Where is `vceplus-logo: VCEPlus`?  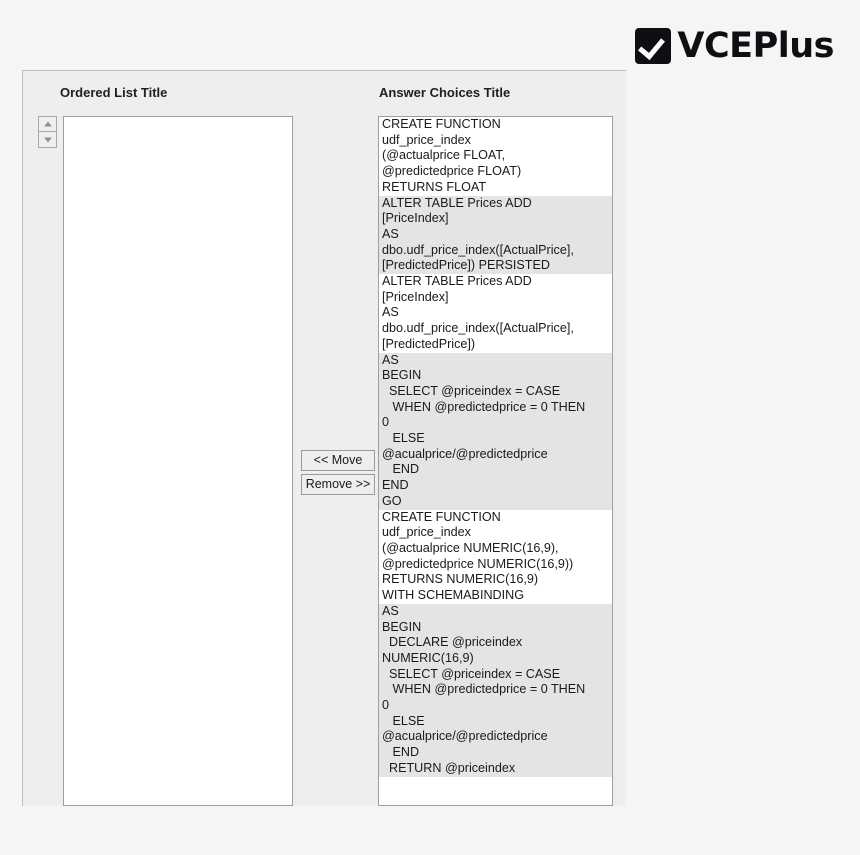 vceplus-logo: VCEPlus is located at coordinates (734, 46).